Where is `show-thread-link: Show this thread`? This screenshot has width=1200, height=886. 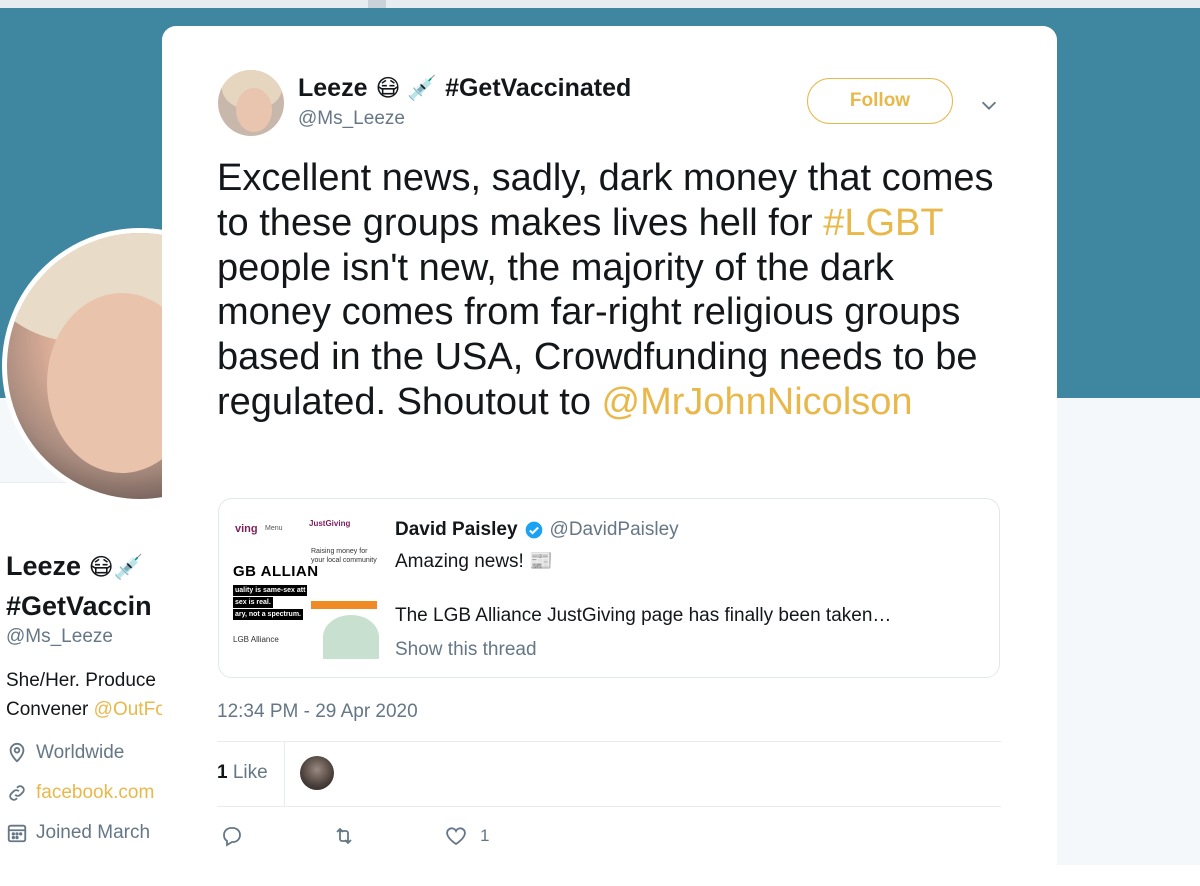 show-thread-link: Show this thread is located at coordinates (466, 650).